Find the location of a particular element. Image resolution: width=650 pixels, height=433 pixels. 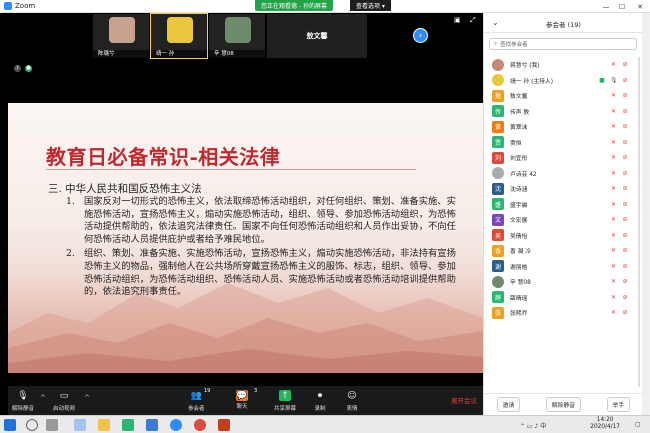

audio-options-caret: ^ is located at coordinates (43, 398).